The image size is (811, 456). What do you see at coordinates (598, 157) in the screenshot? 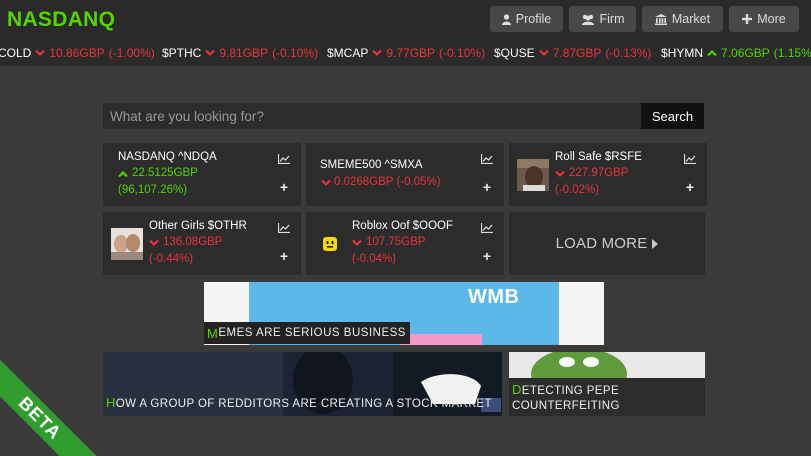
I see `stock-name: Roll Safe $RSFE` at bounding box center [598, 157].